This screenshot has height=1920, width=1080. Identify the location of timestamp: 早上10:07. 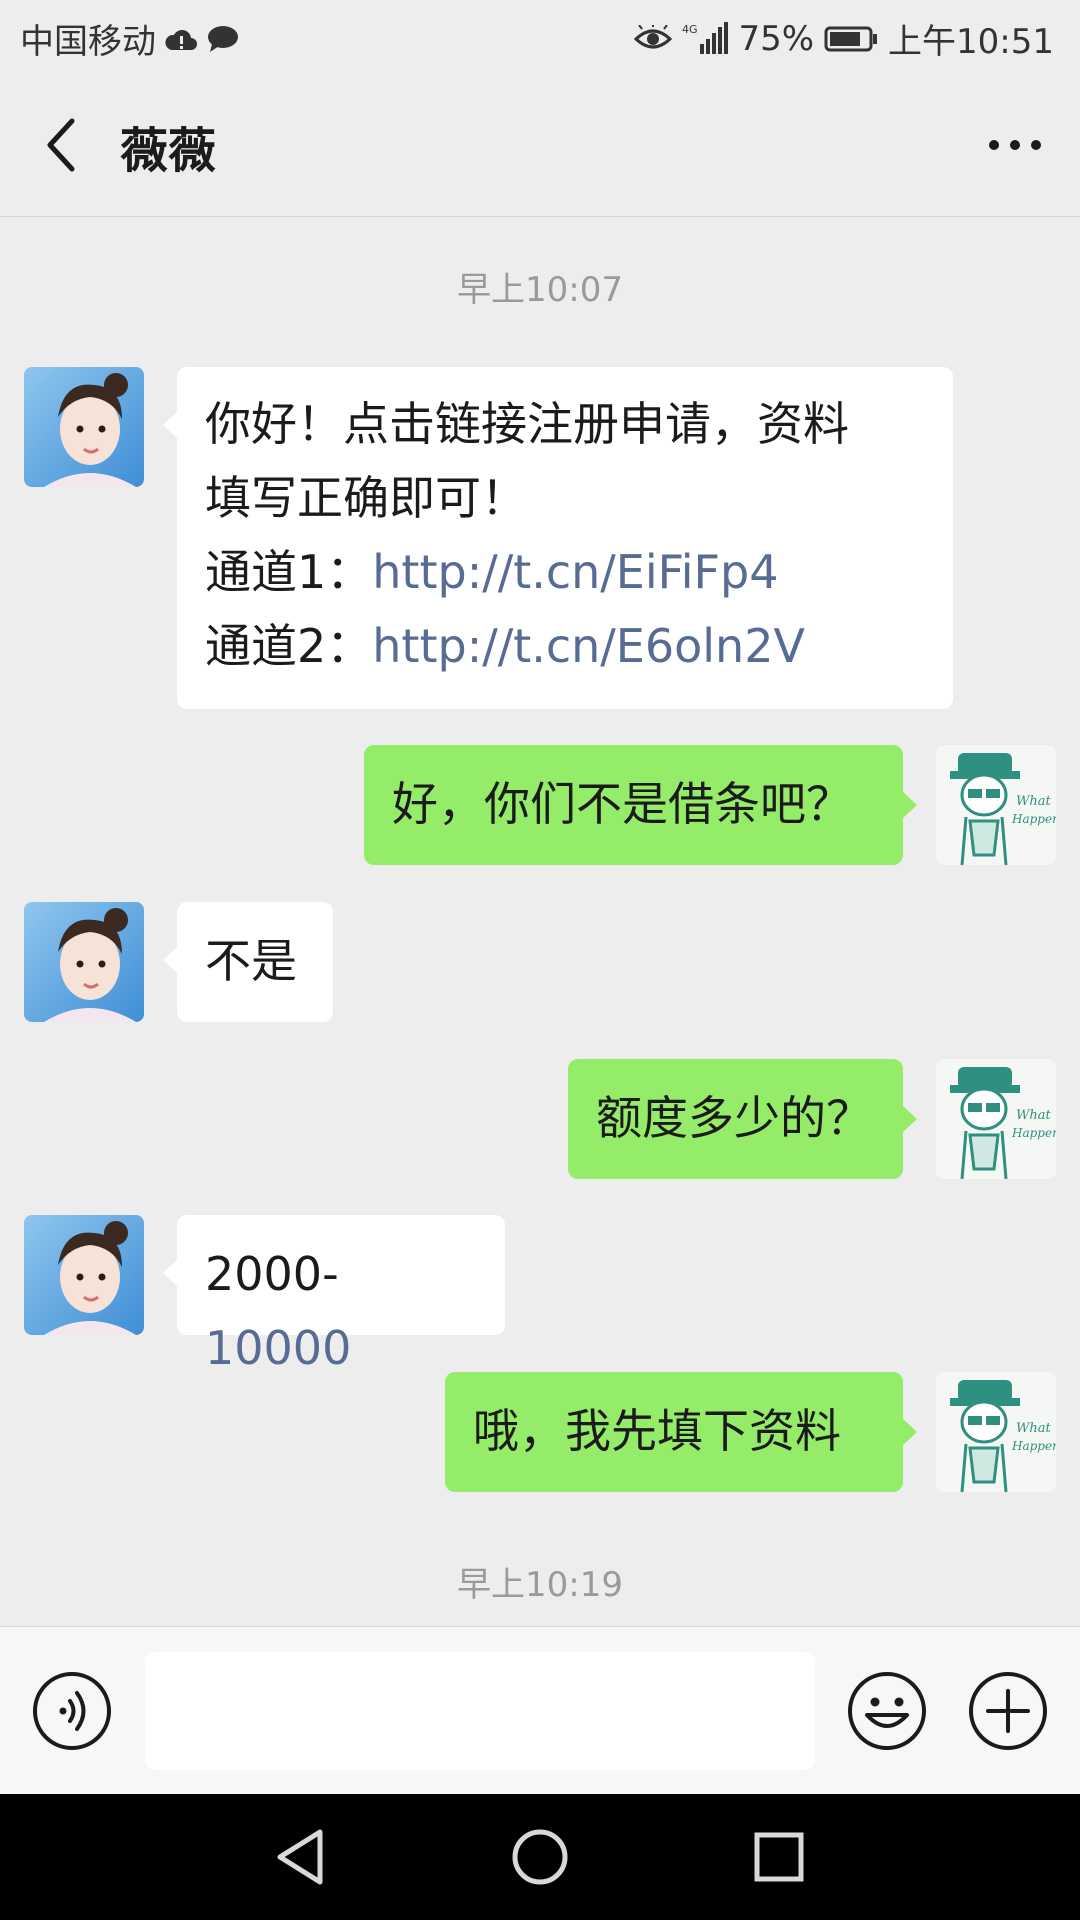
(540, 290).